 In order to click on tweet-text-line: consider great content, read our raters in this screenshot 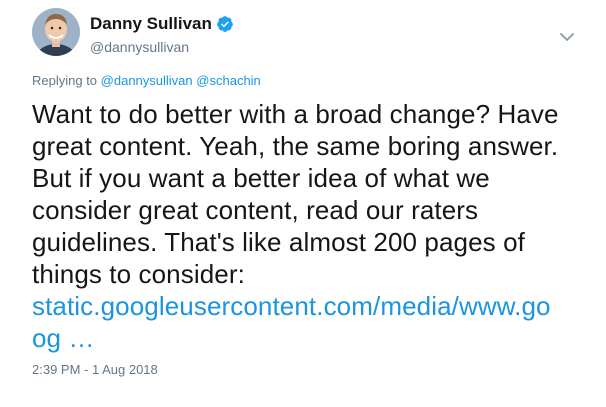, I will do `click(255, 210)`.